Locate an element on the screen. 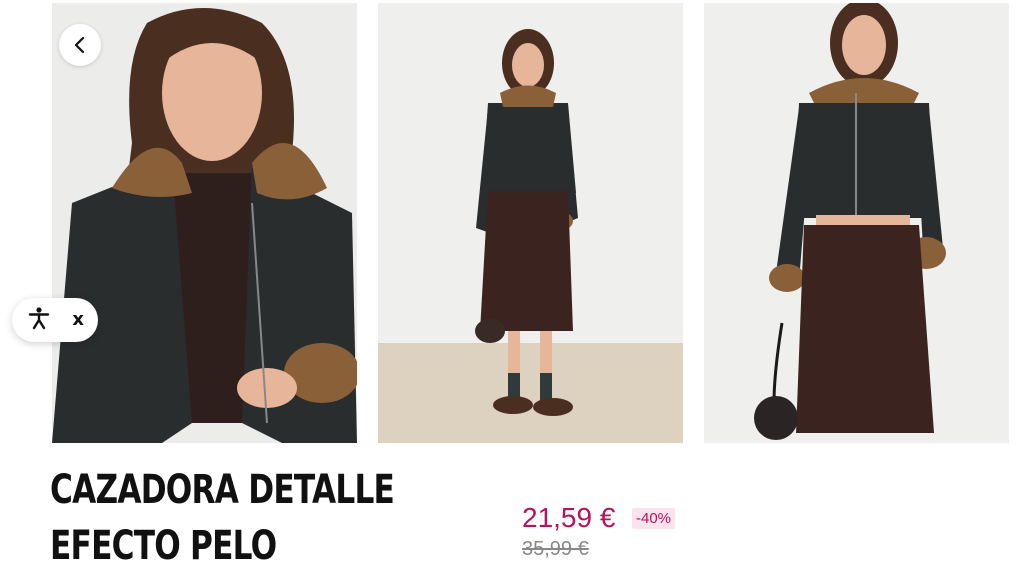  original-price: 35,99 € is located at coordinates (555, 549).